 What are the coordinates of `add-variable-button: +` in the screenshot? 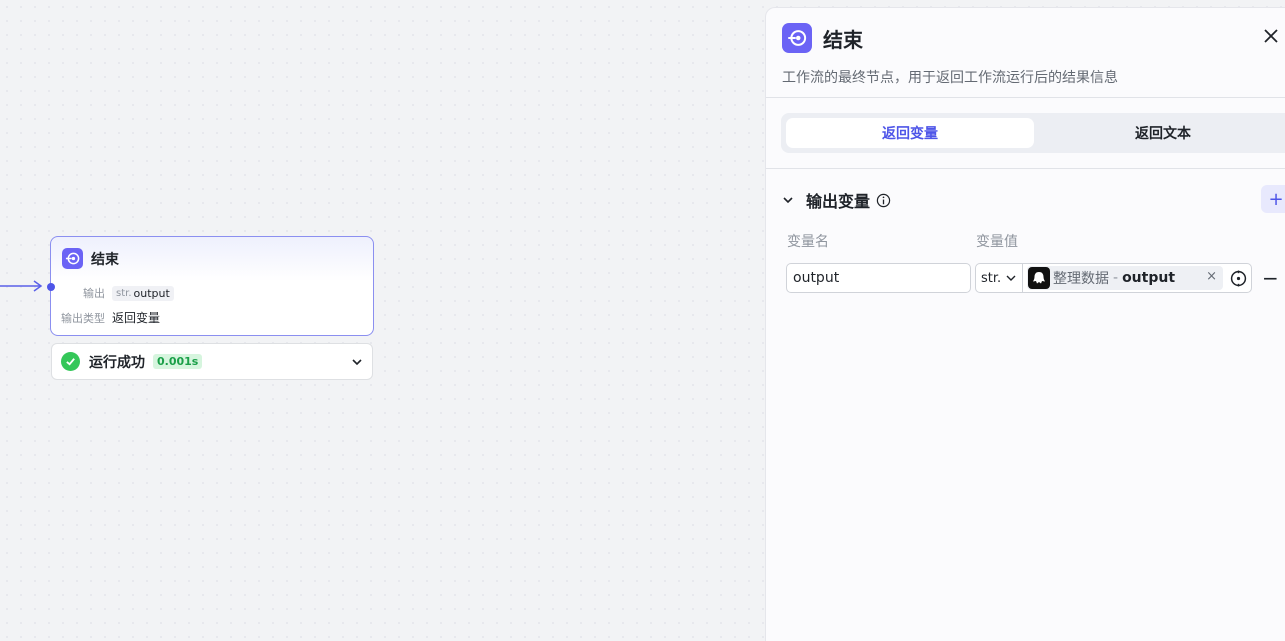 It's located at (1273, 199).